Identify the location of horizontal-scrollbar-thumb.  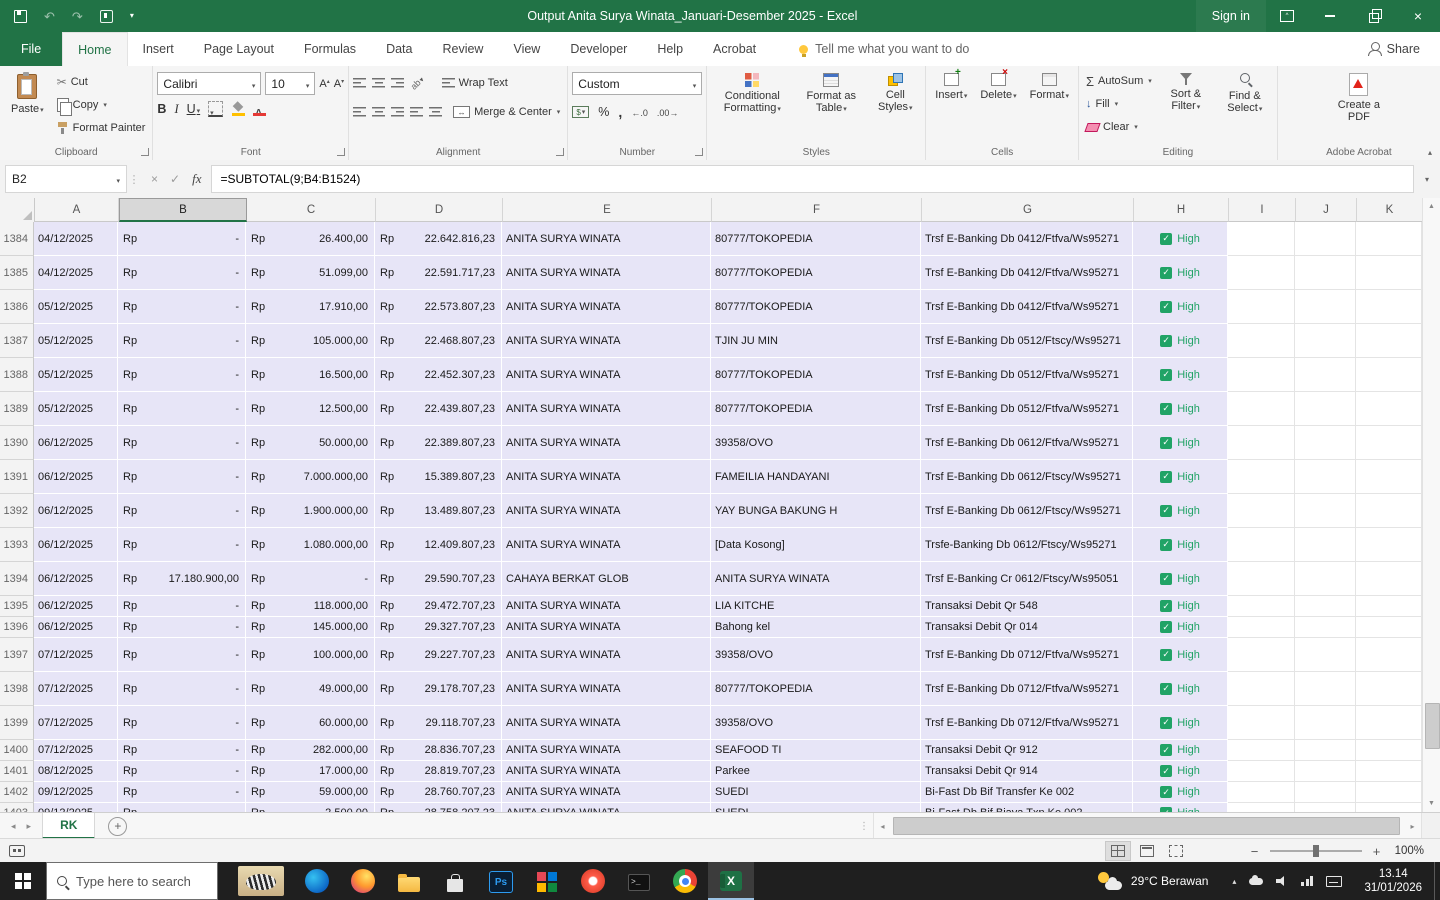
(1146, 826).